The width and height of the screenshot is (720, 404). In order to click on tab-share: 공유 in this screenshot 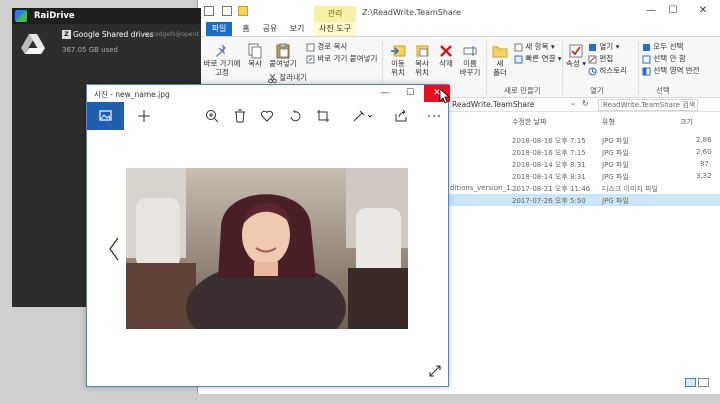, I will do `click(270, 29)`.